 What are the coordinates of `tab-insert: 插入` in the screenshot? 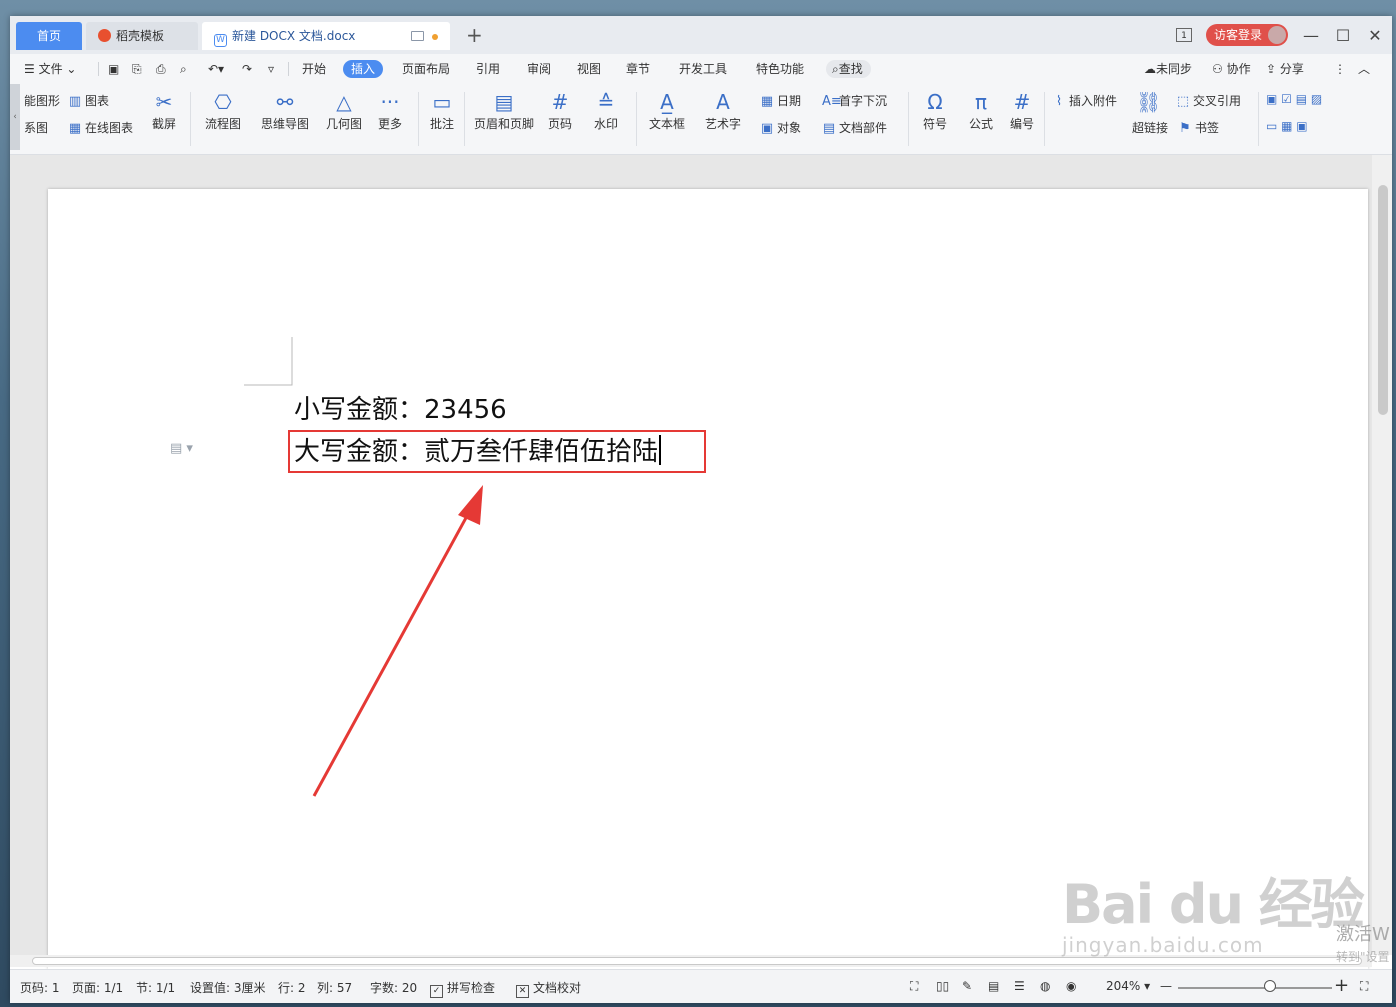 It's located at (363, 69).